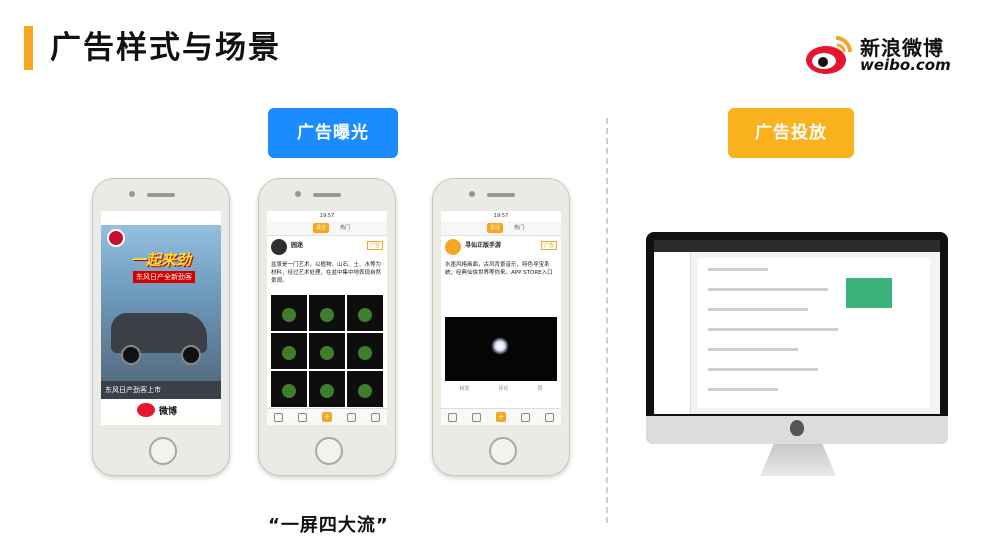 The width and height of the screenshot is (994, 550). Describe the element at coordinates (797, 428) in the screenshot. I see `apple-logo-icon` at that location.